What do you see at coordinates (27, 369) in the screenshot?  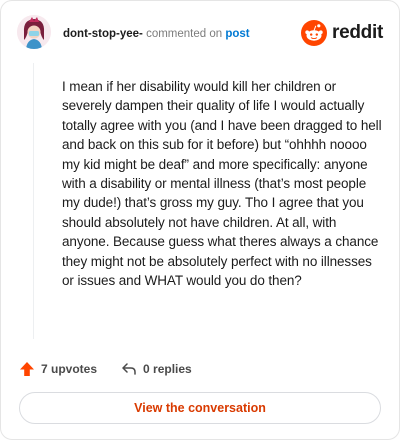 I see `upvote-arrow-icon` at bounding box center [27, 369].